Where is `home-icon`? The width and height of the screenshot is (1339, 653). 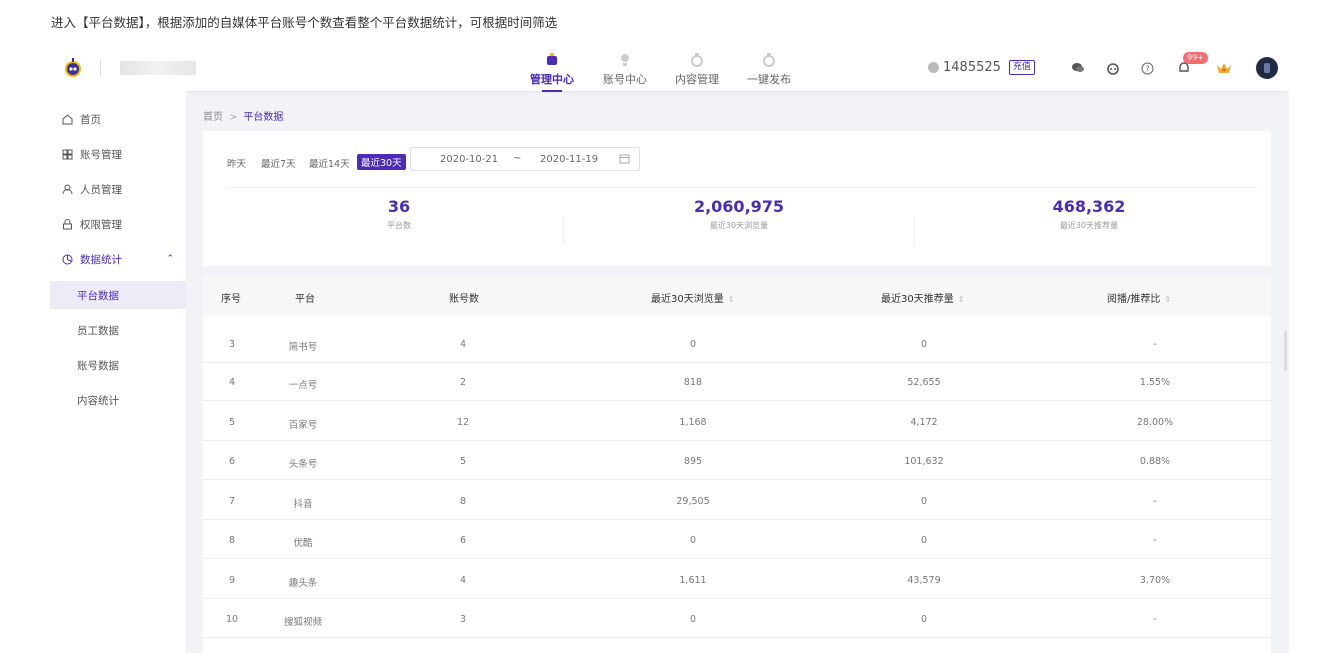
home-icon is located at coordinates (67, 119).